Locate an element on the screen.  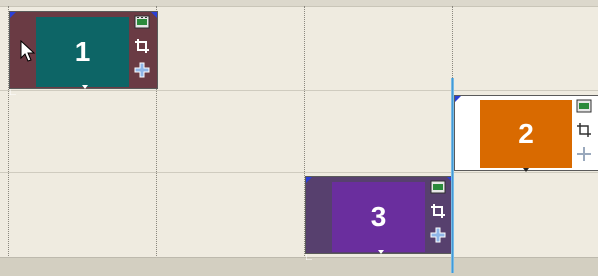
slide-2: 2 is located at coordinates (526, 133).